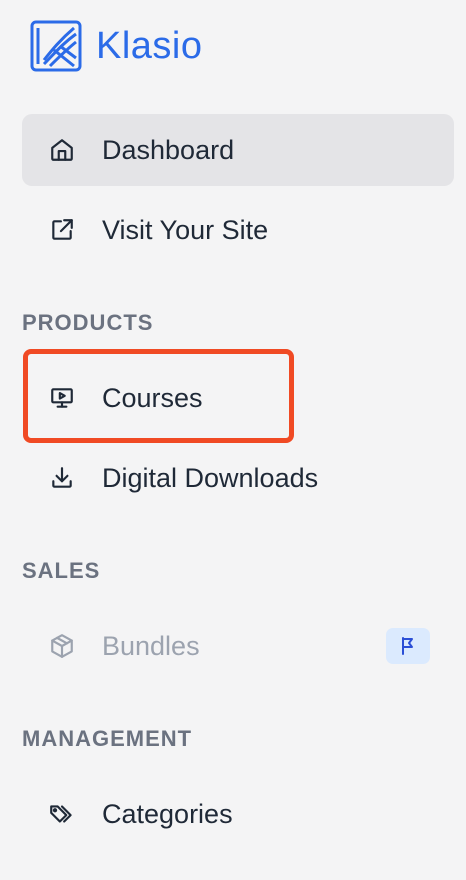 The image size is (466, 880). Describe the element at coordinates (62, 646) in the screenshot. I see `cube-icon` at that location.